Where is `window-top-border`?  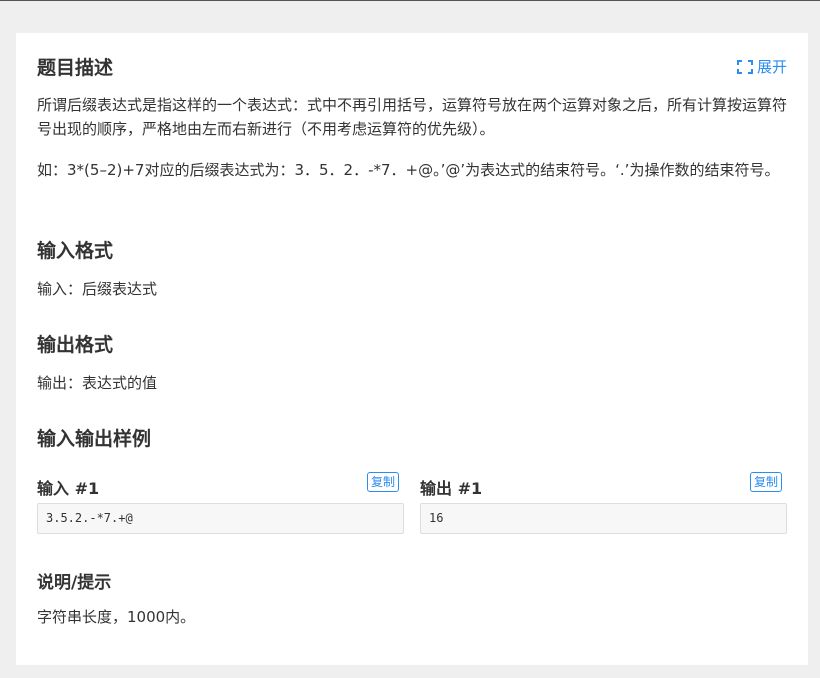 window-top-border is located at coordinates (410, 0).